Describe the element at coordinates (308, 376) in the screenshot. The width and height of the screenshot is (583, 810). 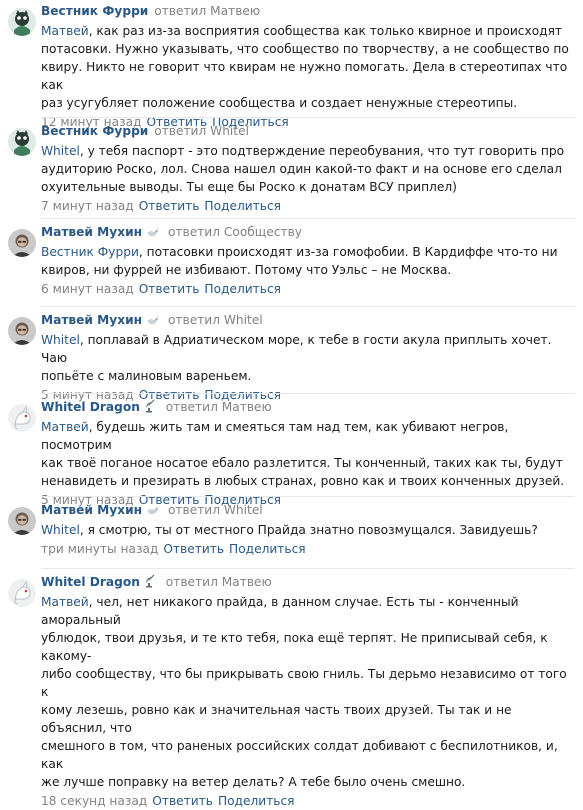
I see `comment-text-line: попьёте с малиновым вареньем.` at that location.